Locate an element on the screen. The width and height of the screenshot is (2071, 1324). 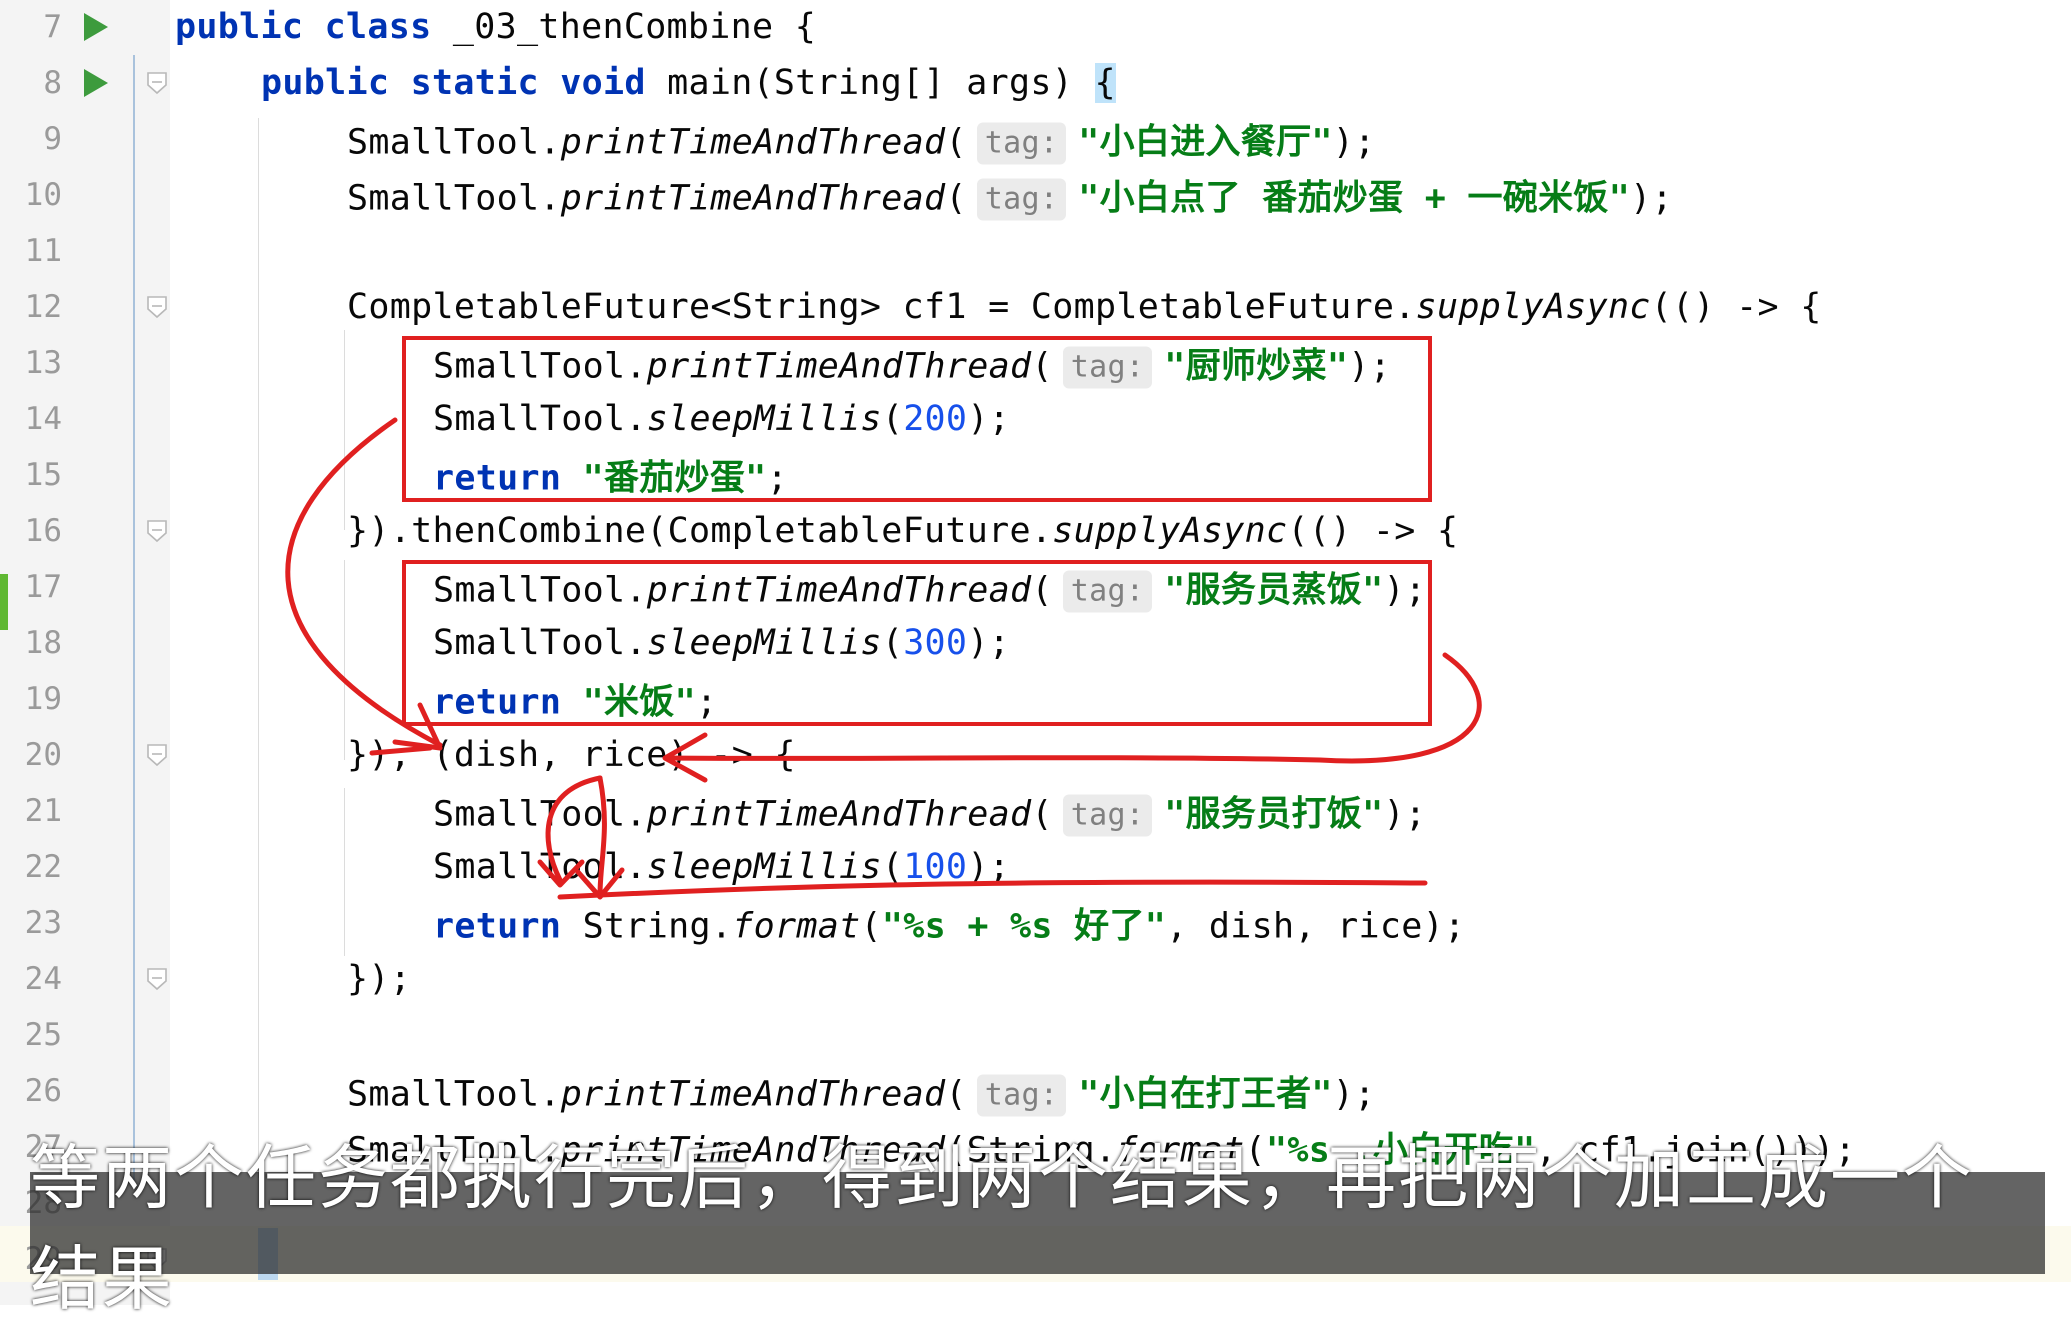
video-subtitle: 等两个任务都执行完后，得到两个结果，再把两个加工成一个结果 is located at coordinates (1037, 1228).